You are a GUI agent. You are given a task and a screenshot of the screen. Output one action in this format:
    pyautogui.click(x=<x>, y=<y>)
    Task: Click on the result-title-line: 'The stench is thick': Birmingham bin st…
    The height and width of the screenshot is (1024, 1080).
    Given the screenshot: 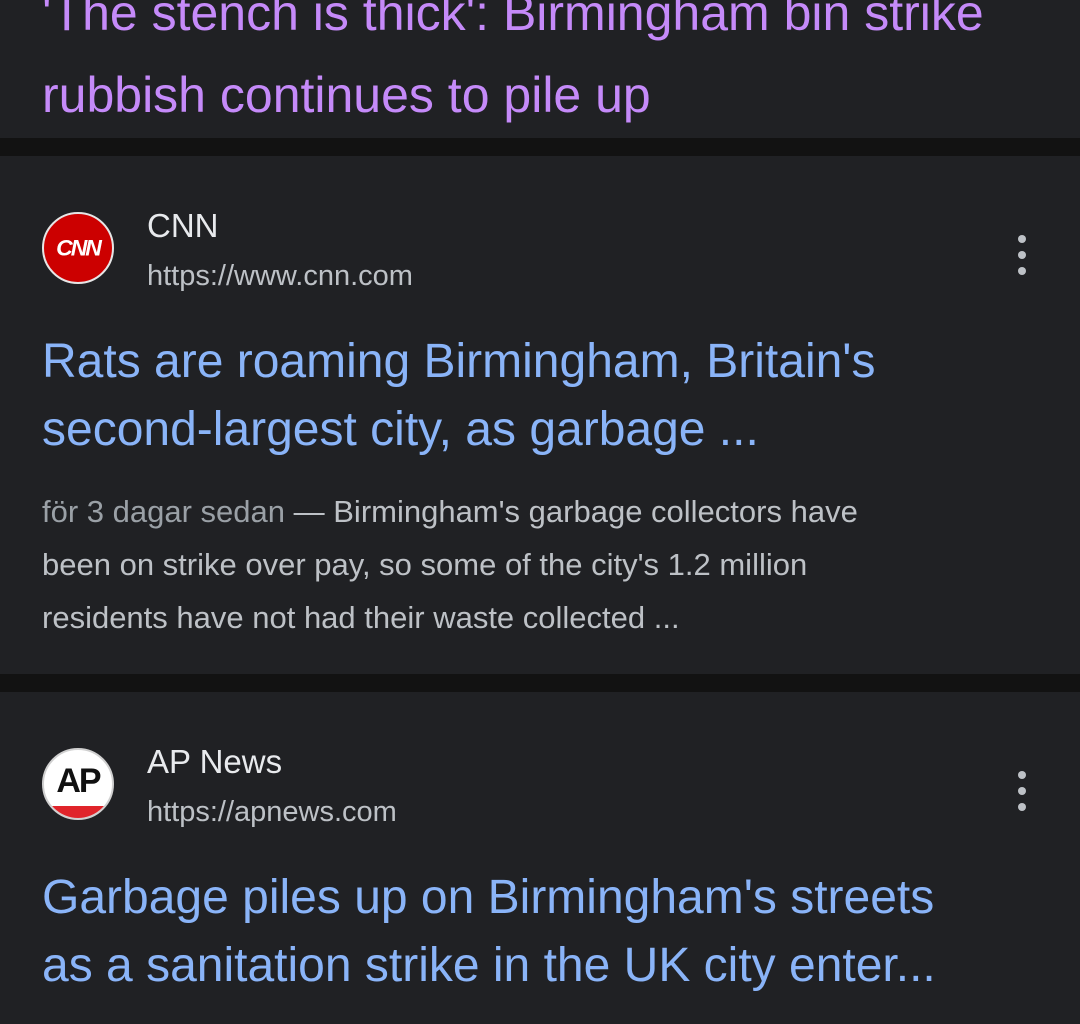 What is the action you would take?
    pyautogui.click(x=513, y=20)
    